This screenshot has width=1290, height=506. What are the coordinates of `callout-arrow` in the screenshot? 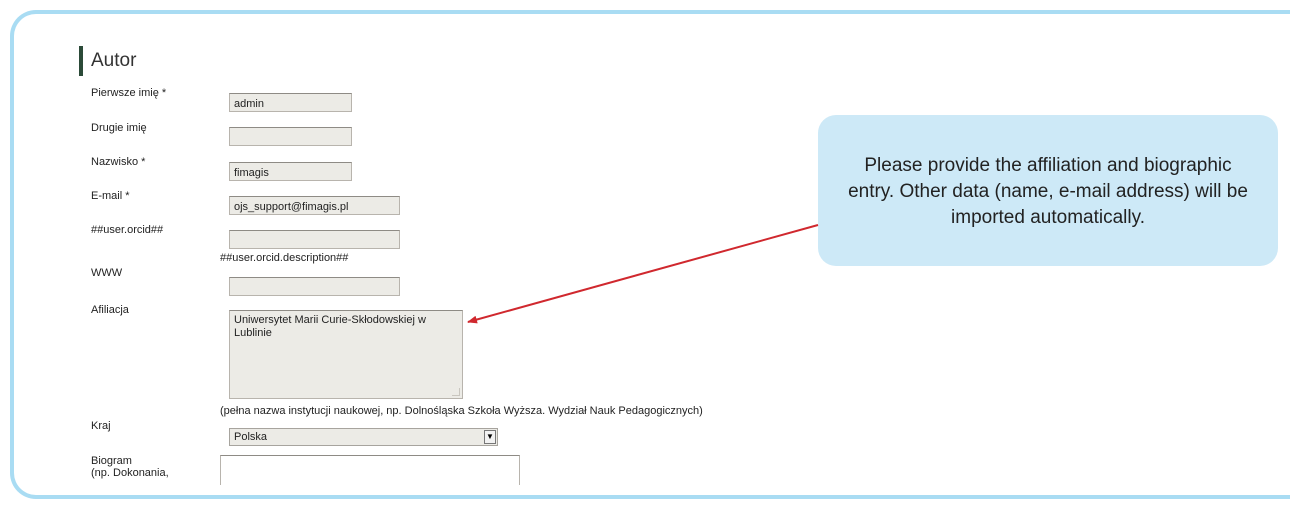 It's located at (643, 274).